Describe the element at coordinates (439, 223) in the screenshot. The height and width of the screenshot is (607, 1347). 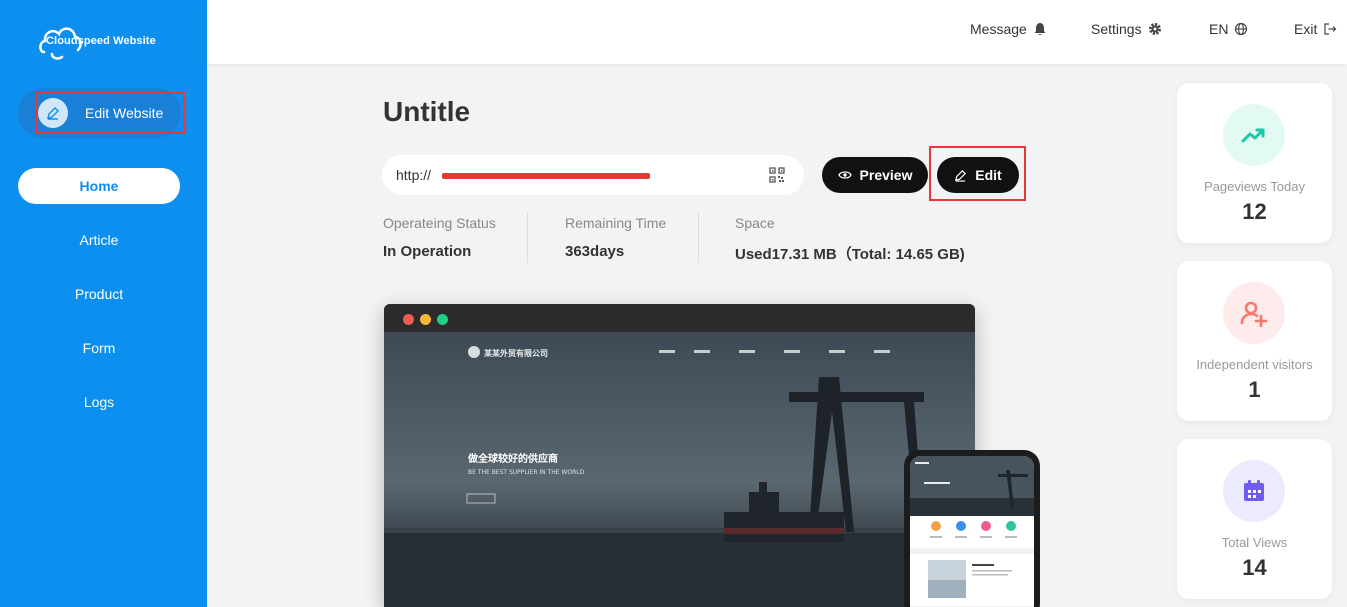
I see `operating-status-label: Operateing Status` at that location.